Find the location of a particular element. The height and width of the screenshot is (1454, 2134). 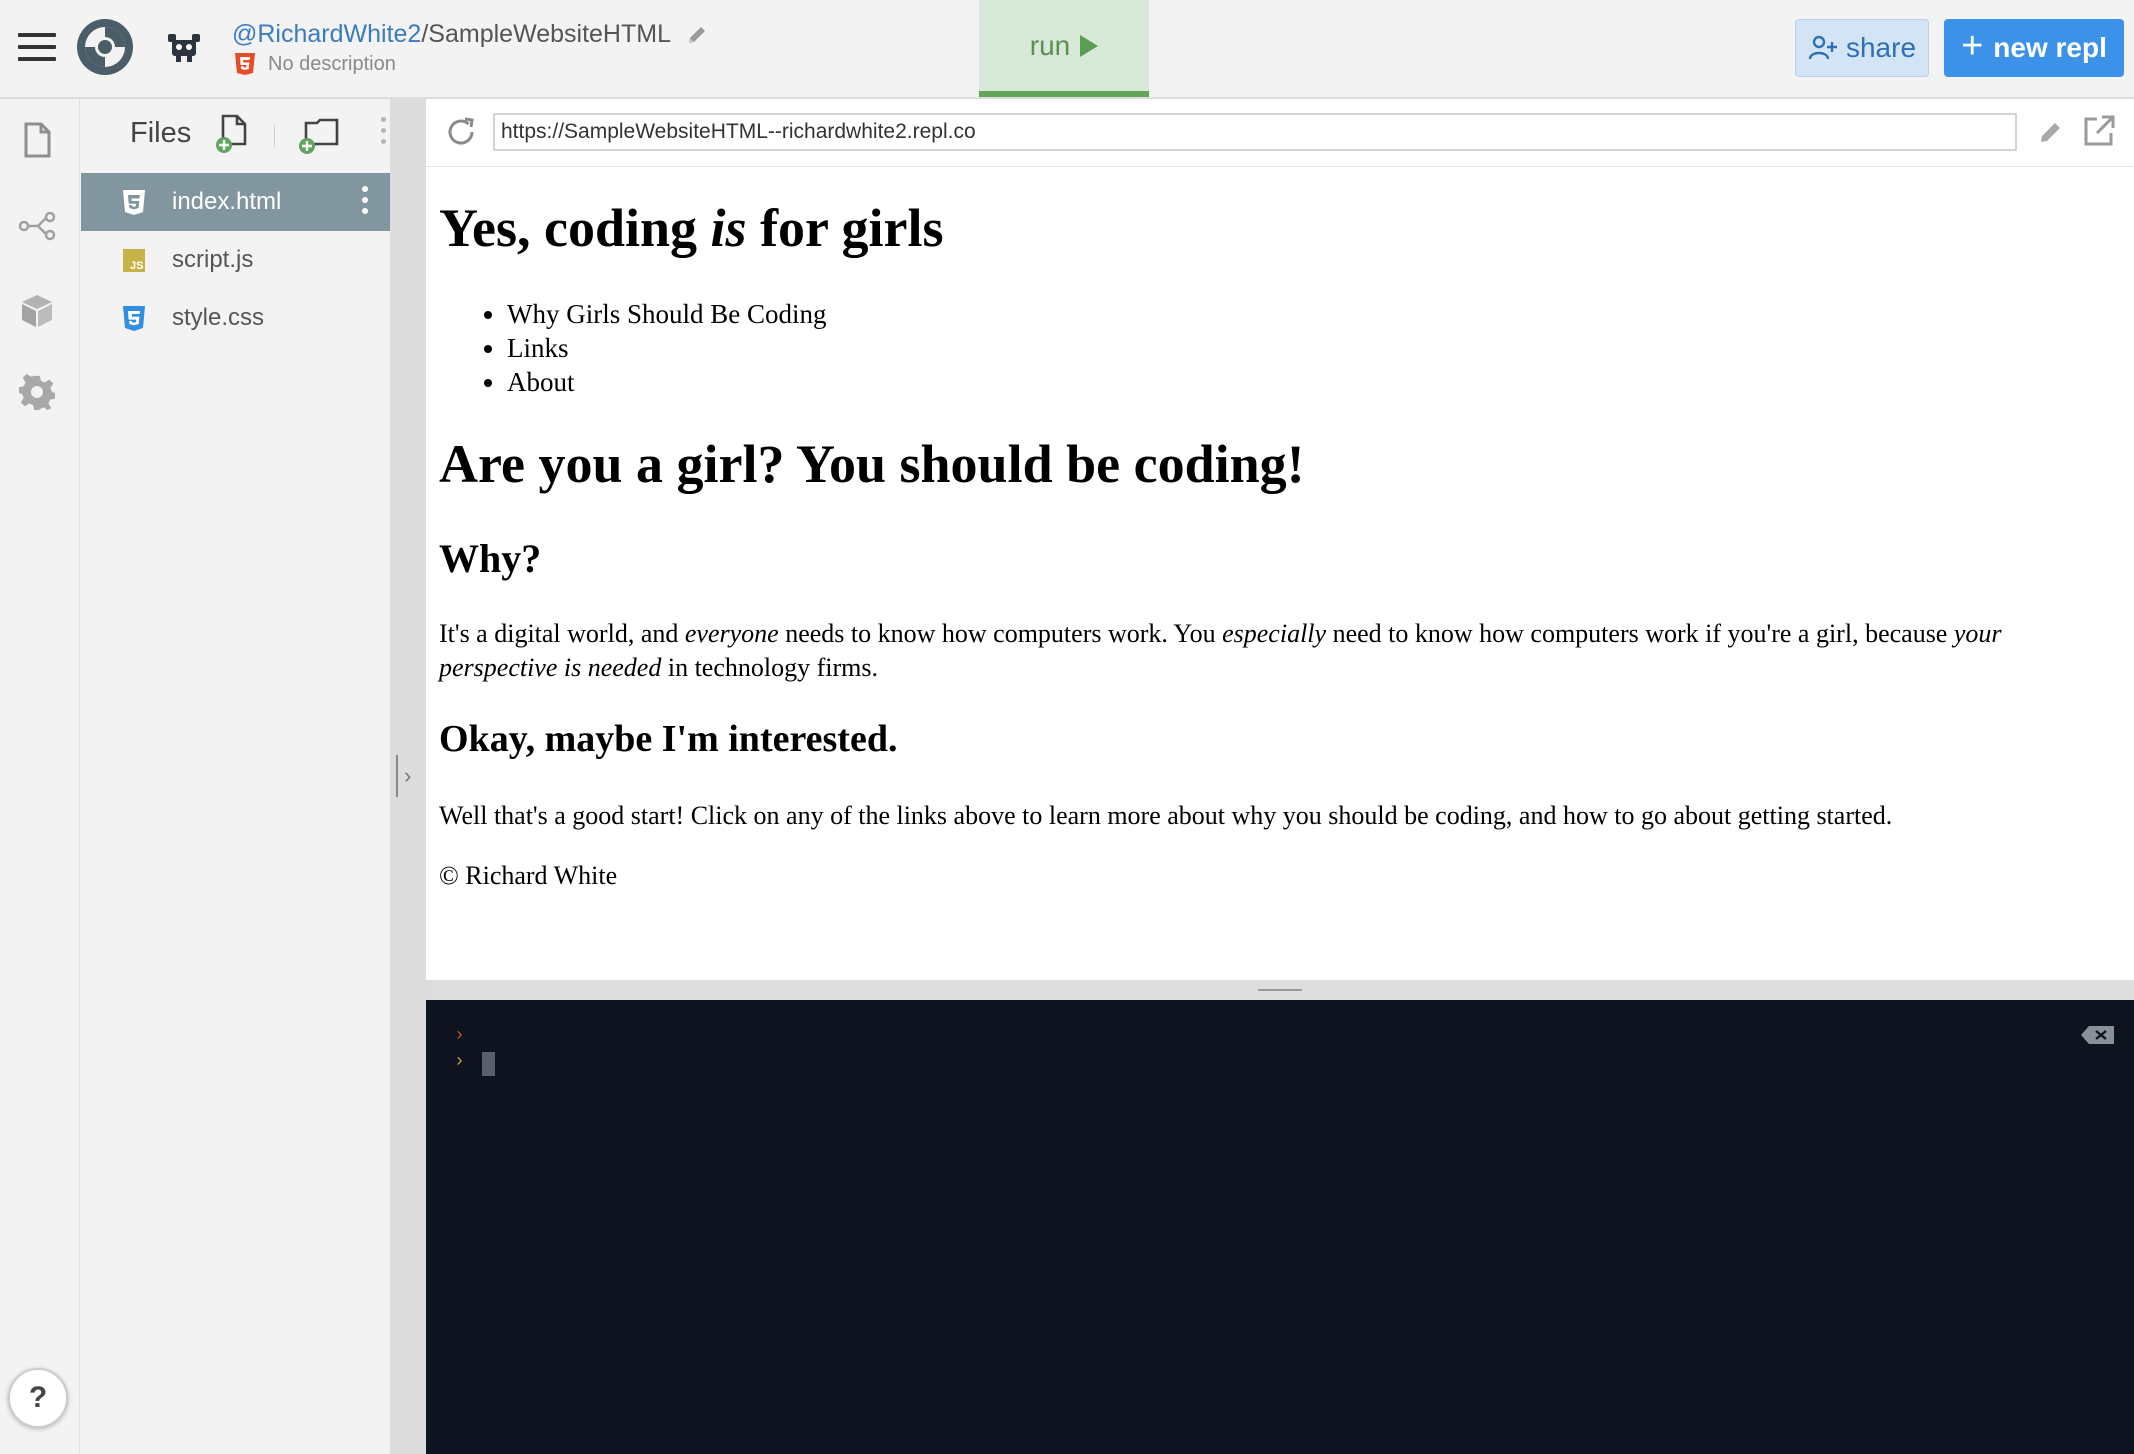

javascript-icon: JS is located at coordinates (134, 260).